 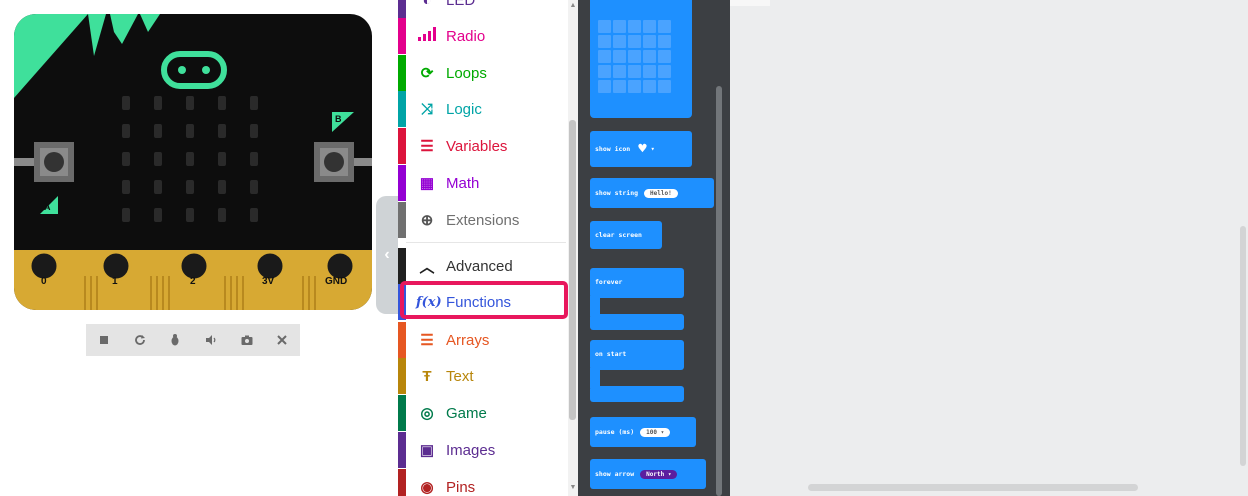 I want to click on toolbox-item-logic: ⤨ Logic, so click(x=482, y=109).